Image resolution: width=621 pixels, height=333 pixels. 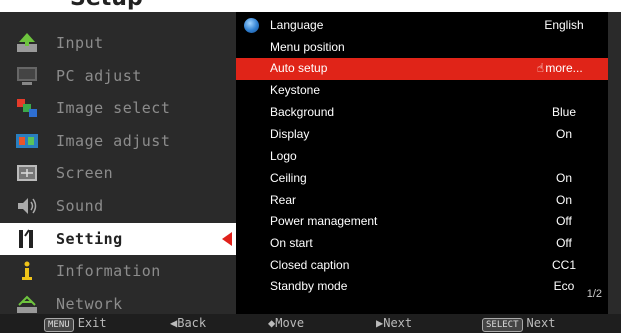 I want to click on information-icon, so click(x=27, y=271).